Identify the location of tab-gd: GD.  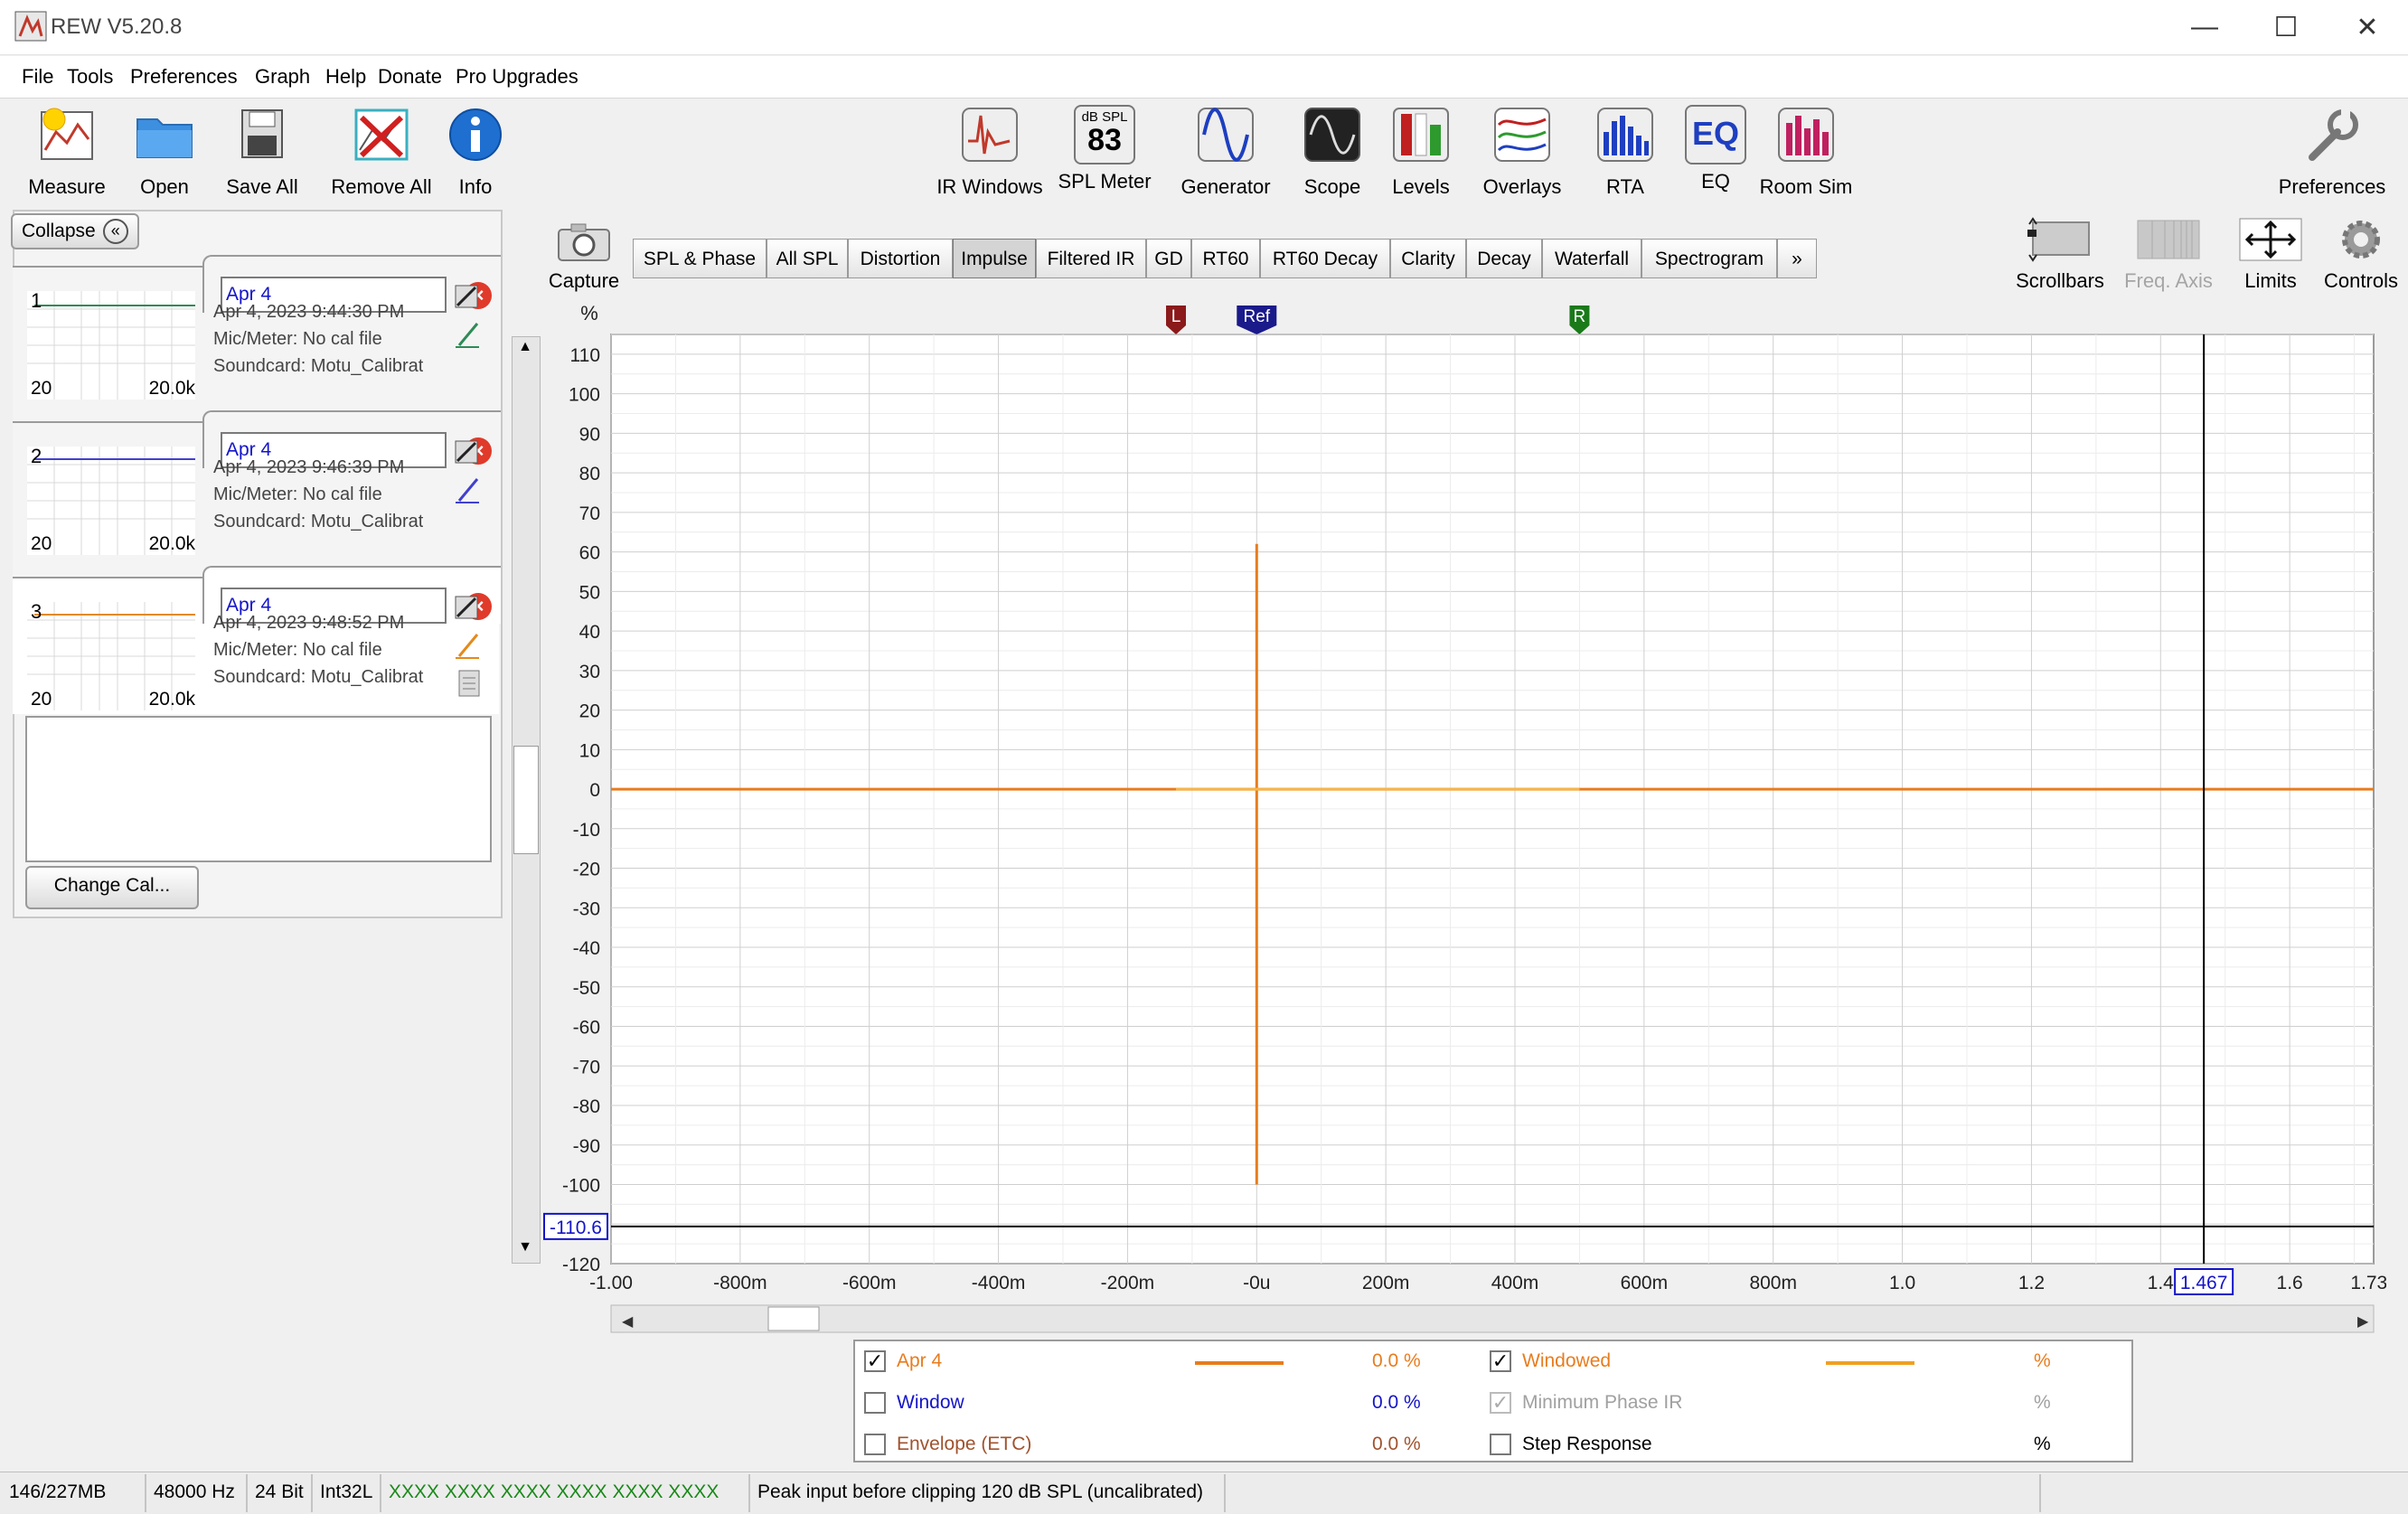
(1168, 259).